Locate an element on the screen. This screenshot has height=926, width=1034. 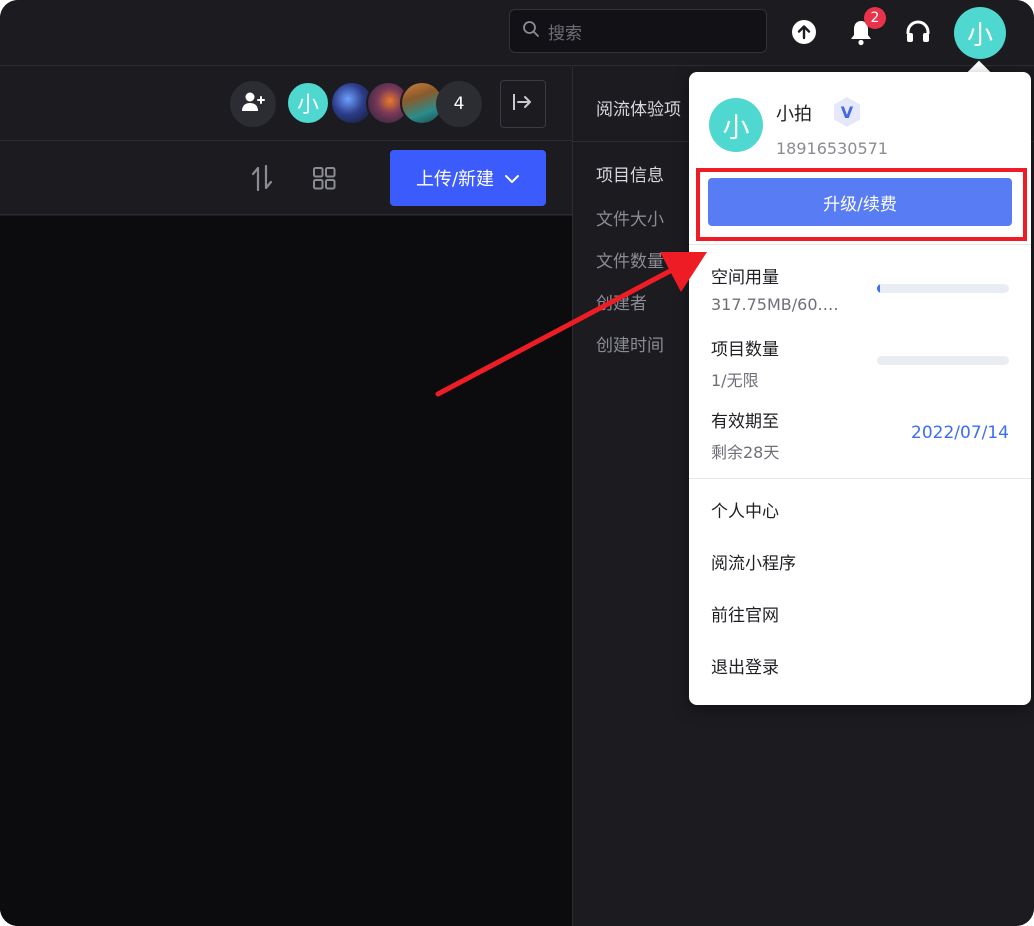
menu-item-official-site: 前往官网 is located at coordinates (745, 613).